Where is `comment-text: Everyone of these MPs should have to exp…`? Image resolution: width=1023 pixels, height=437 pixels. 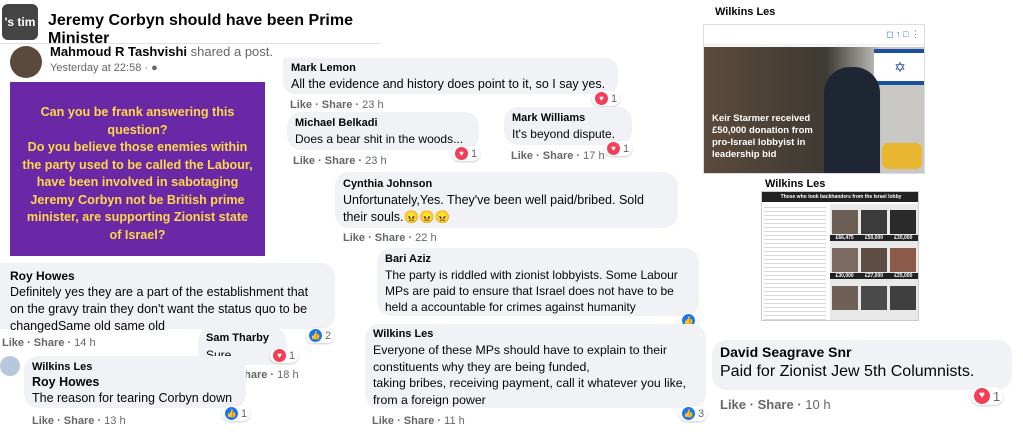
comment-text: Everyone of these MPs should have to exp… is located at coordinates (530, 375).